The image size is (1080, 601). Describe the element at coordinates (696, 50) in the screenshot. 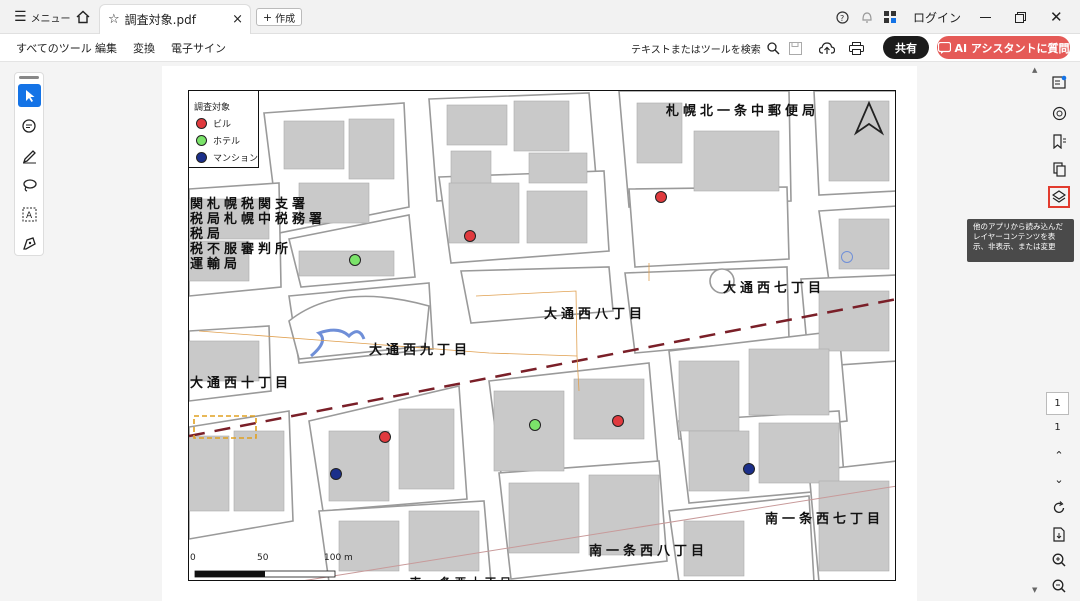

I see `tool-search-label: テキストまたはツールを検索` at that location.